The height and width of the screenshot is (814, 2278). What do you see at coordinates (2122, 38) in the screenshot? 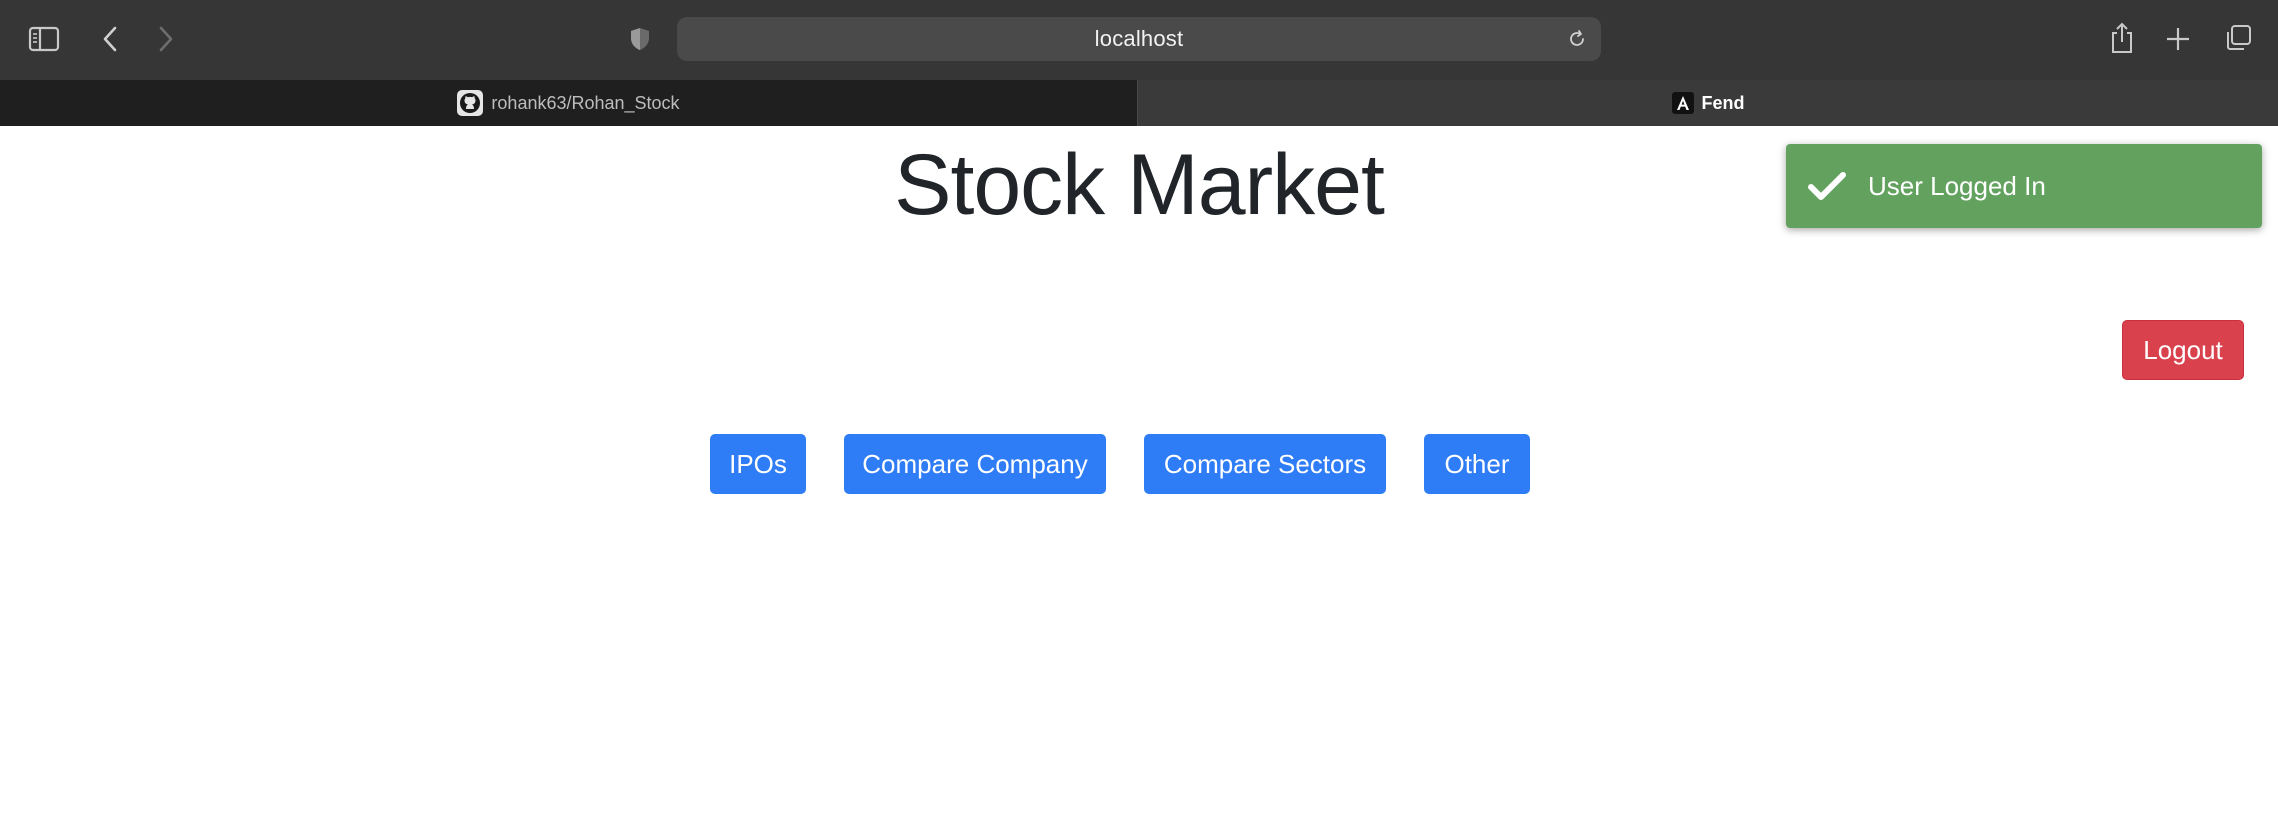
I see `share-icon` at bounding box center [2122, 38].